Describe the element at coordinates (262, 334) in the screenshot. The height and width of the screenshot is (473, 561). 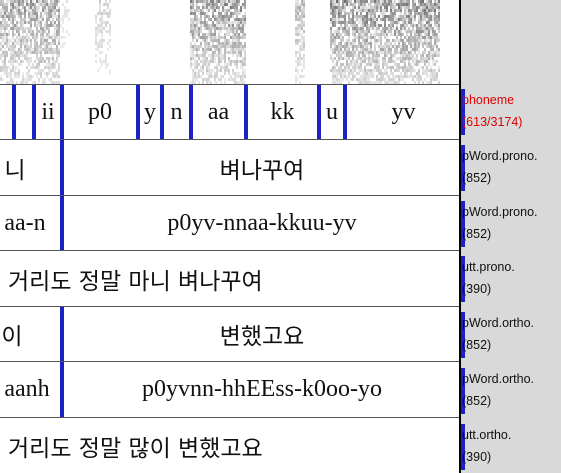
I see `pword-interval: 변했고요` at that location.